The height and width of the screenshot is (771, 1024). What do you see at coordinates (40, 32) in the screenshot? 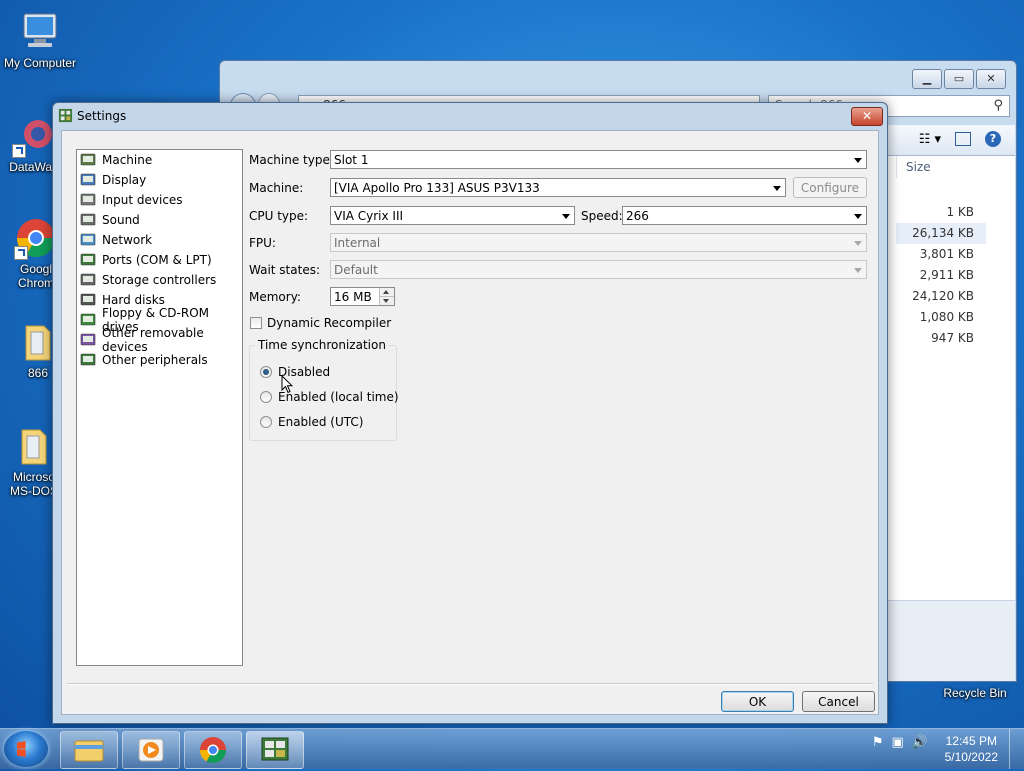
I see `computer-icon` at bounding box center [40, 32].